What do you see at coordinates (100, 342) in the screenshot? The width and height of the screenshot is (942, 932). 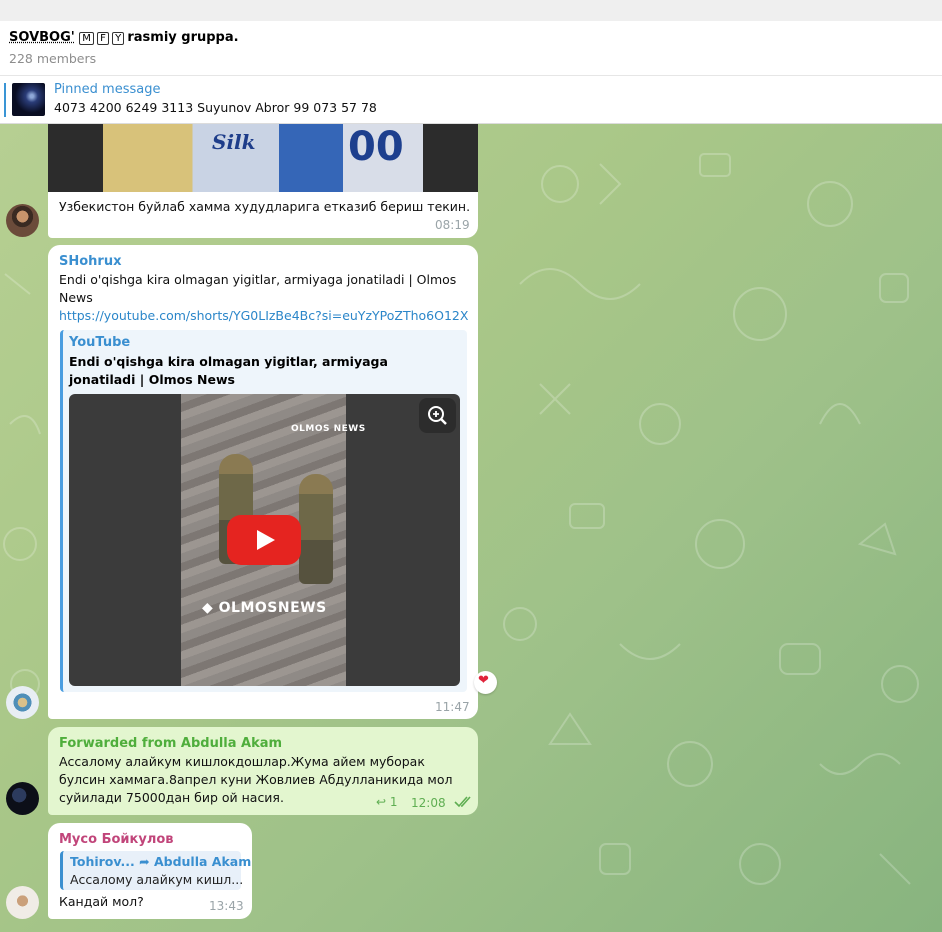 I see `preview-site: YouTube` at bounding box center [100, 342].